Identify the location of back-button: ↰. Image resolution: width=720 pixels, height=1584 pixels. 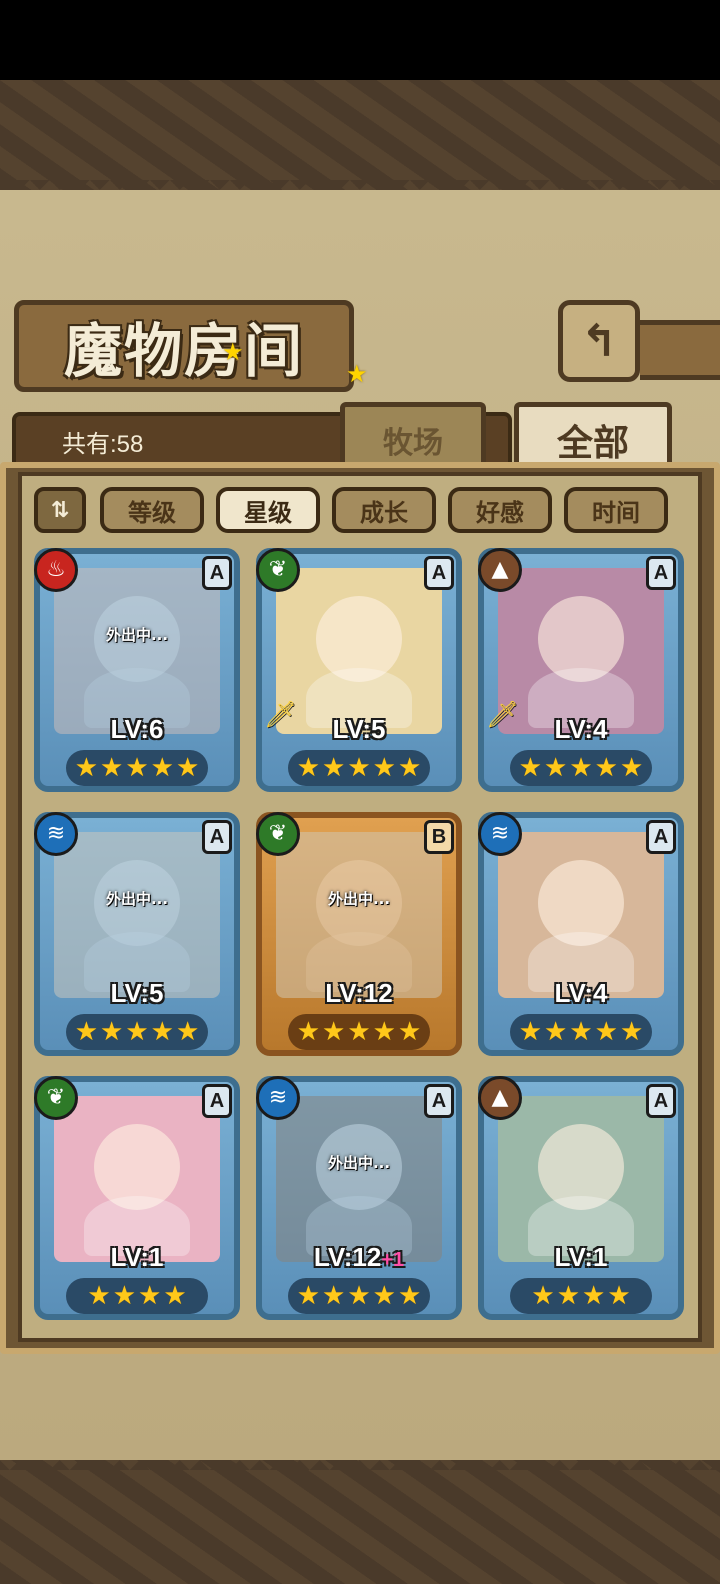
(599, 341).